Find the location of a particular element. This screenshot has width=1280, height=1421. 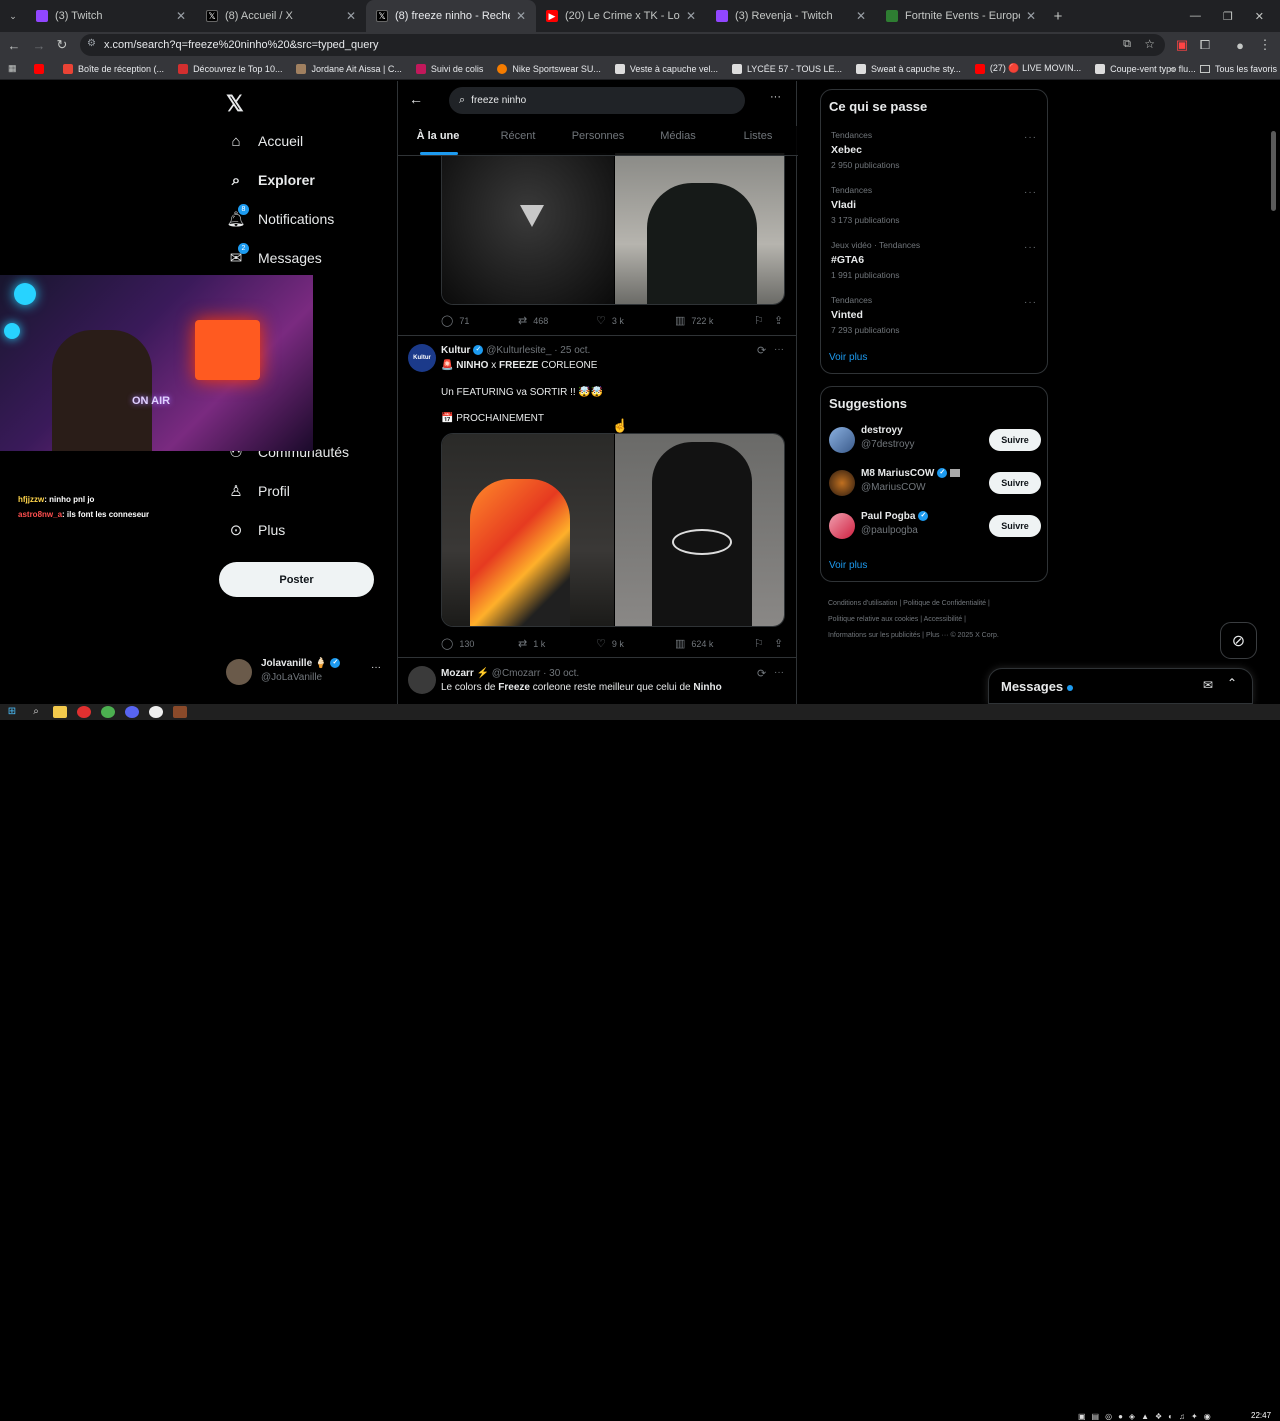

suggestion-item: destroyy @7destroyy Suivre is located at coordinates (935, 442).